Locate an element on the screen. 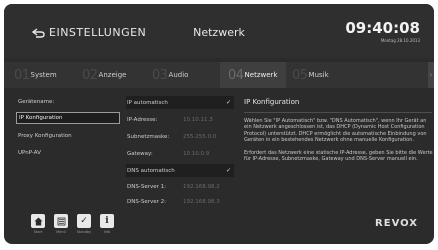 This screenshot has height=250, width=438. tab-number: 01 is located at coordinates (22, 75).